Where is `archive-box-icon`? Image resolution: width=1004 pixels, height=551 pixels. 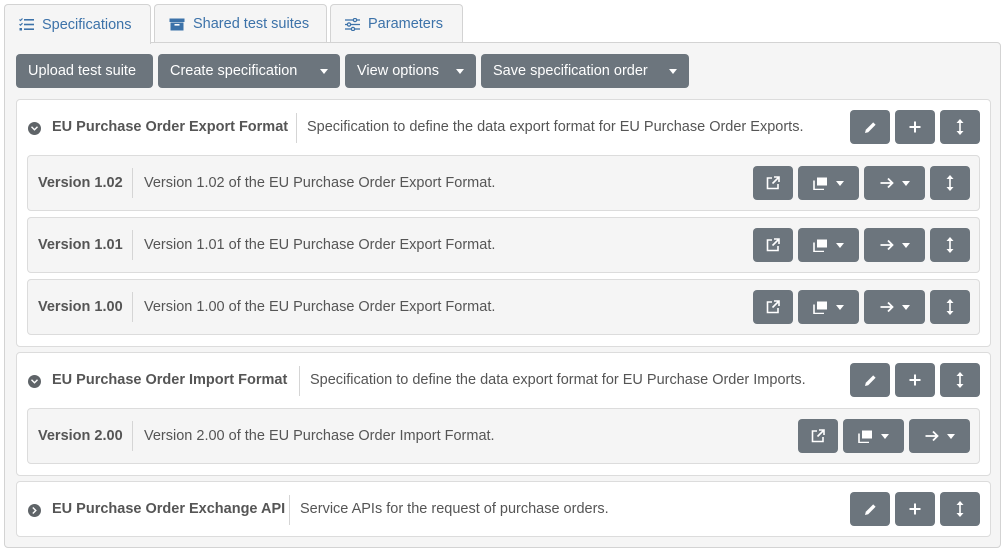
archive-box-icon is located at coordinates (177, 24).